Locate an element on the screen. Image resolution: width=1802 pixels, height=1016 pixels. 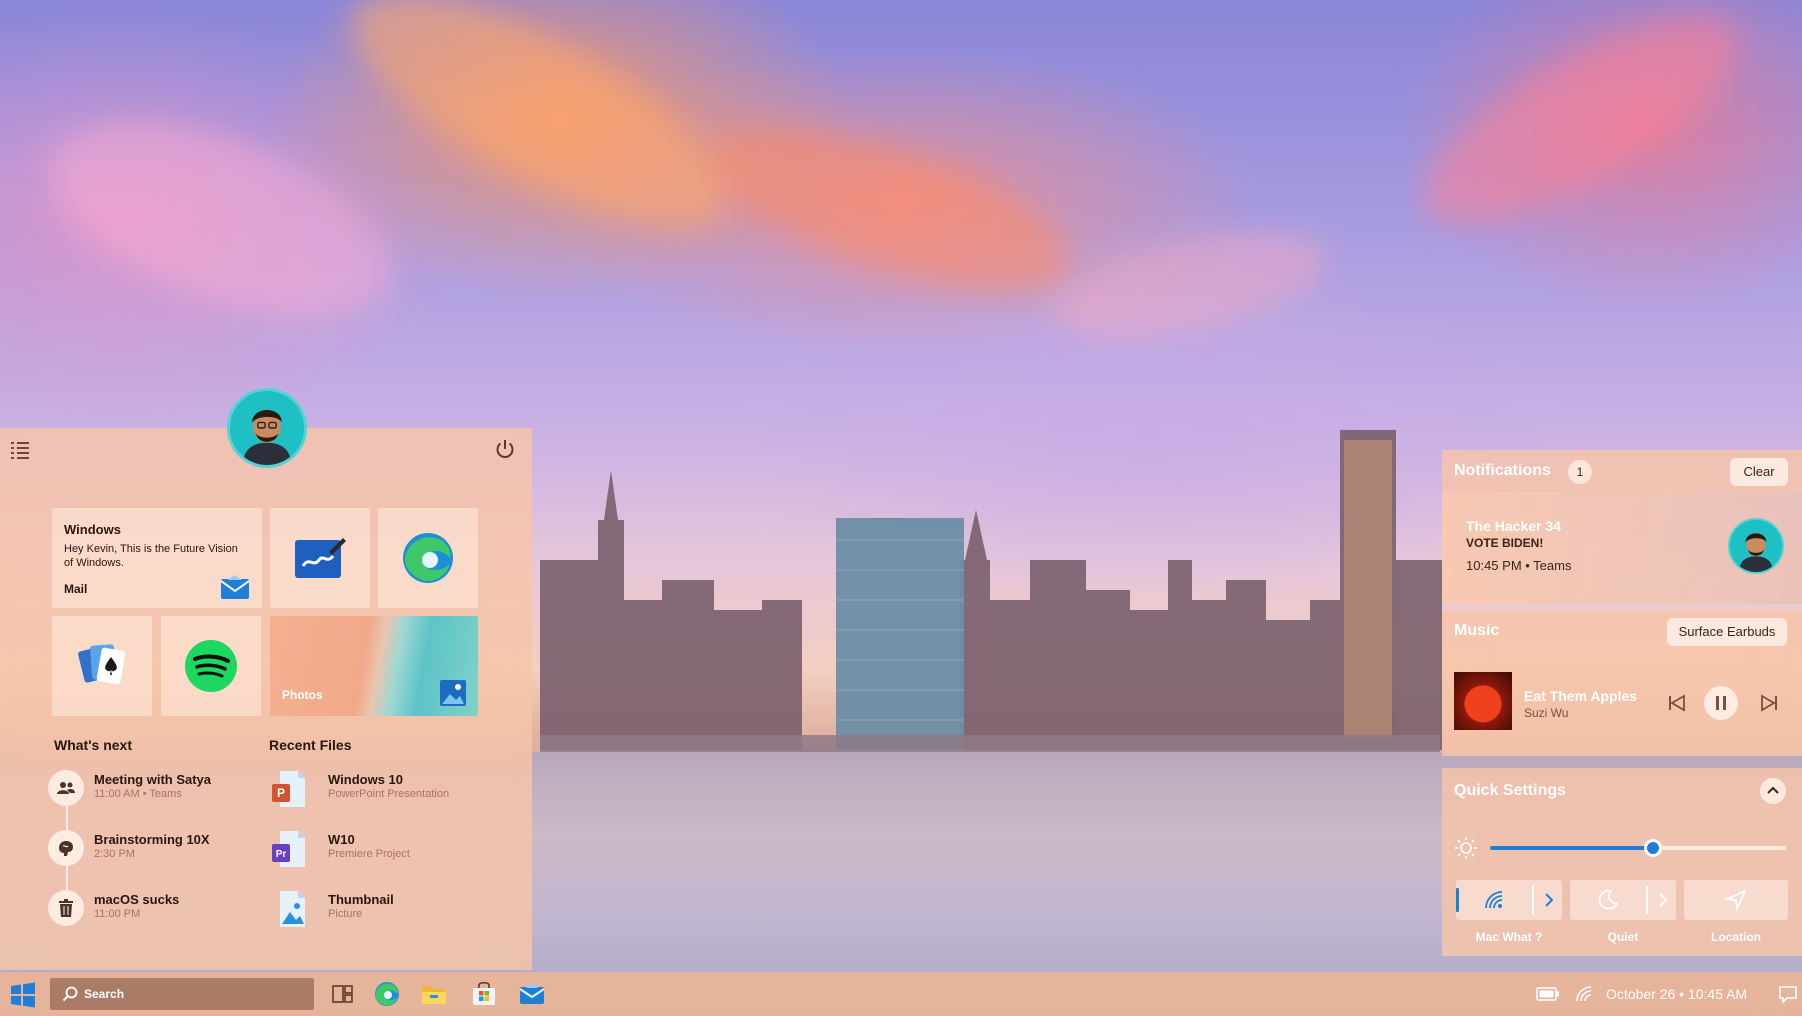
mail-tile-title: Windows is located at coordinates (92, 529).